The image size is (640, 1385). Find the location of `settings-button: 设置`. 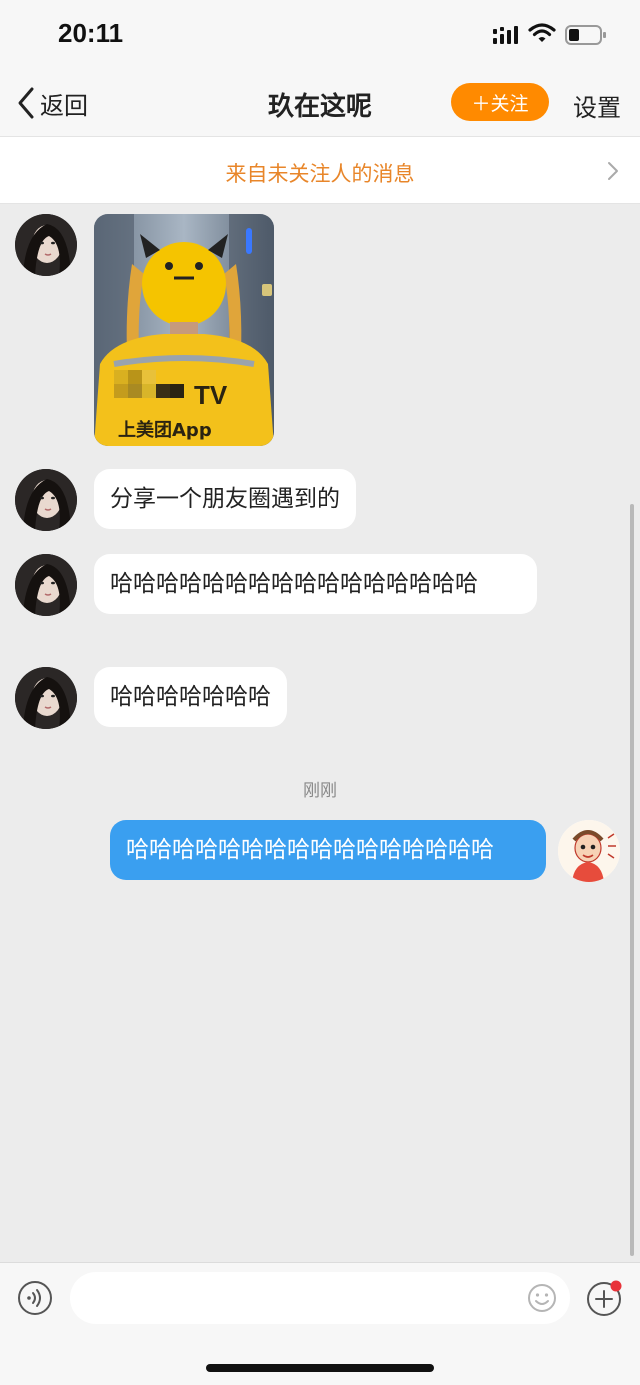

settings-button: 设置 is located at coordinates (597, 105).